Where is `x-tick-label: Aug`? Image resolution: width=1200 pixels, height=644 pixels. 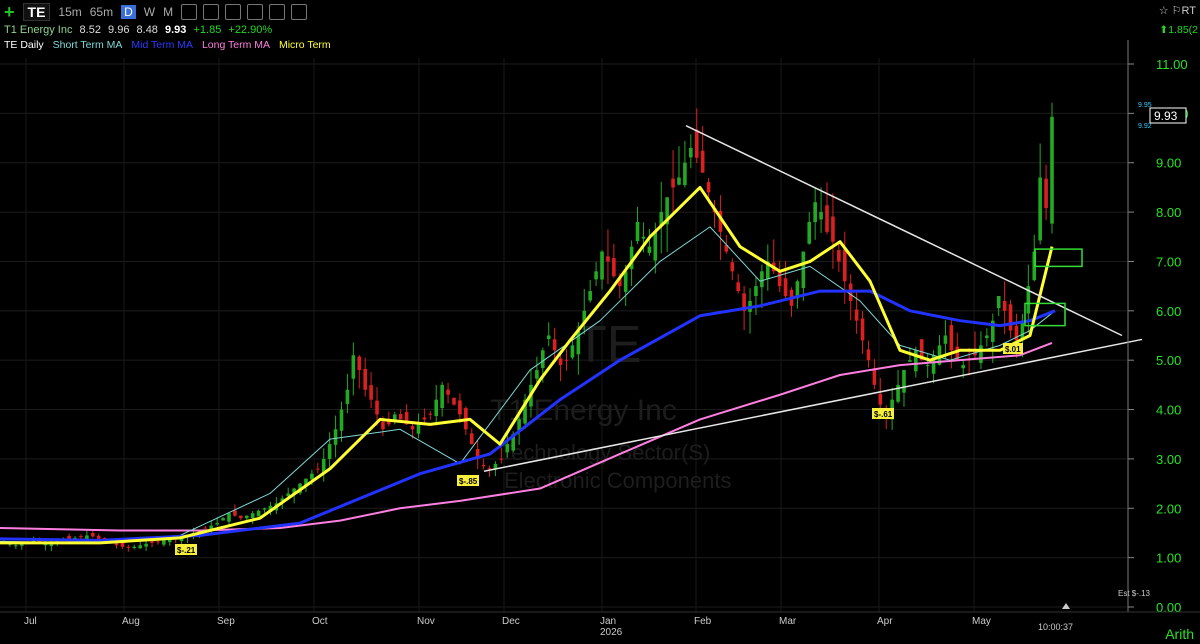
x-tick-label: Aug is located at coordinates (131, 621).